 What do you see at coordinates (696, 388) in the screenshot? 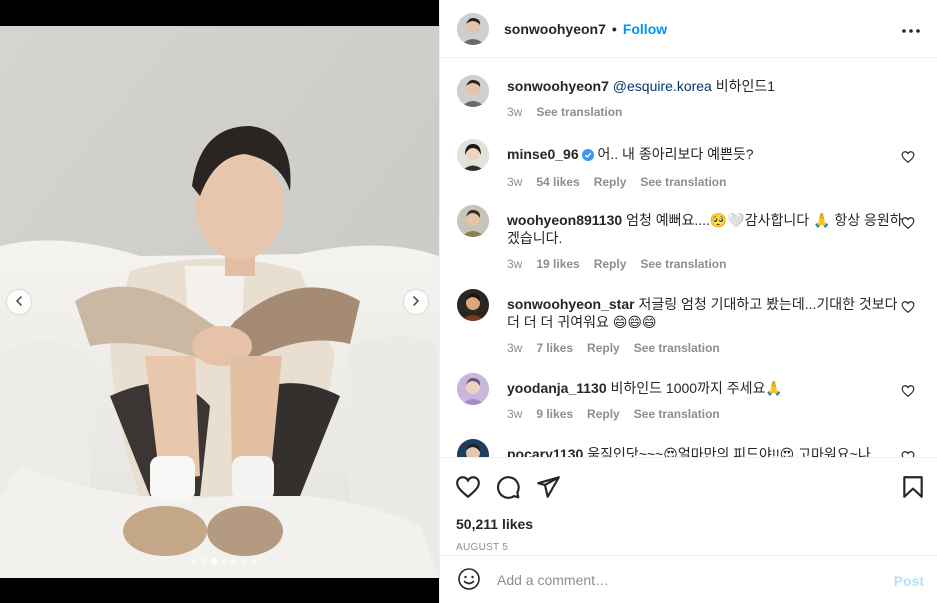
I see `comment-text: 비하인드 1000까지 주세요🙏` at bounding box center [696, 388].